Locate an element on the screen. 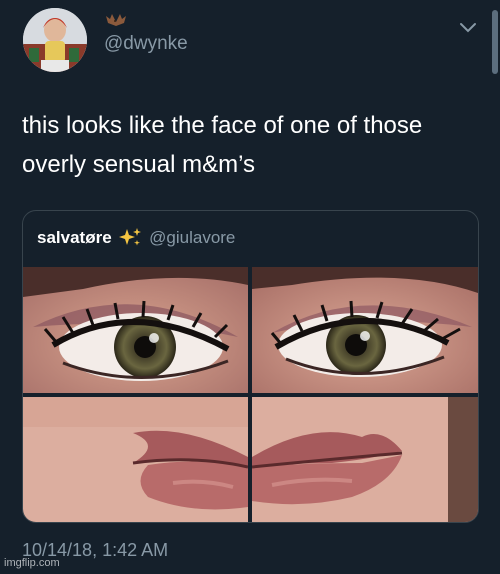 This screenshot has width=500, height=574. quoted-tweet-header: salvatøre @giulavore is located at coordinates (136, 237).